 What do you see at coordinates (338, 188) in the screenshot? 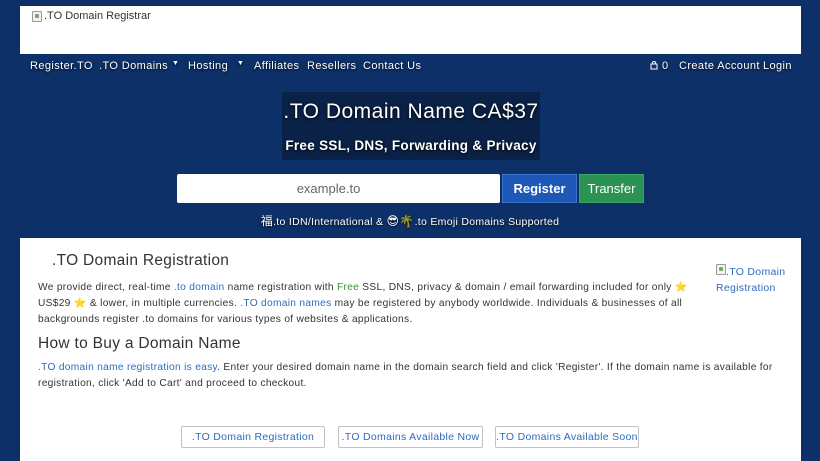
I see `domain-search-input` at bounding box center [338, 188].